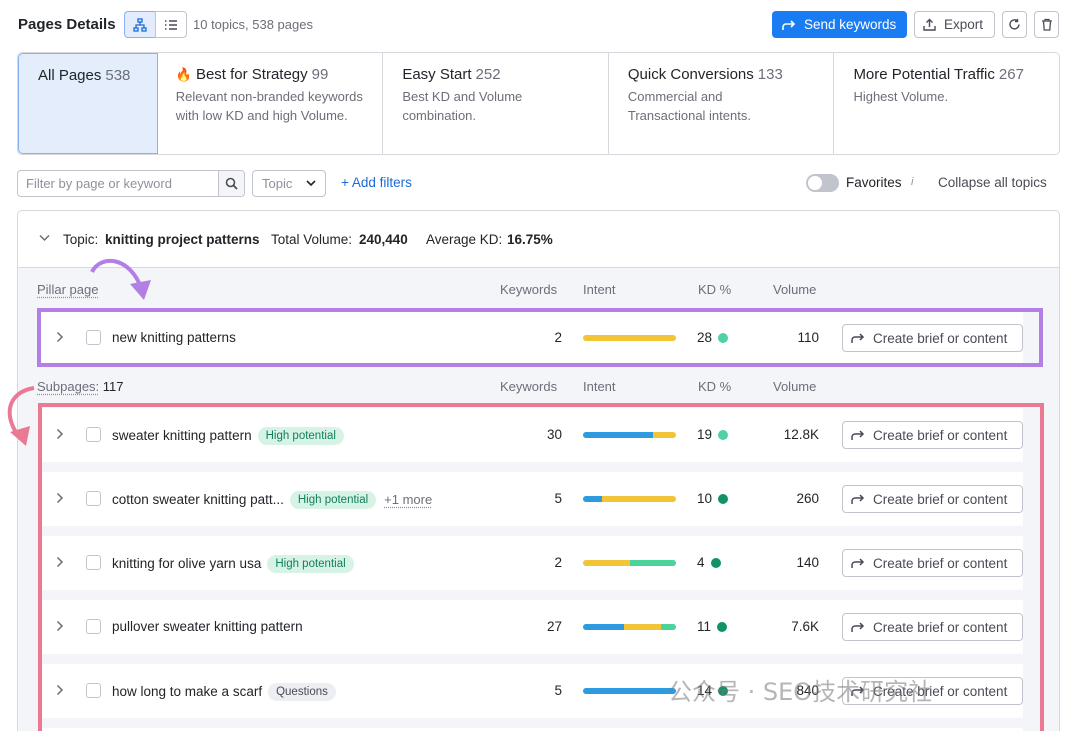  Describe the element at coordinates (800, 689) in the screenshot. I see `watermark: 公众号 · SEO技术研究社` at that location.